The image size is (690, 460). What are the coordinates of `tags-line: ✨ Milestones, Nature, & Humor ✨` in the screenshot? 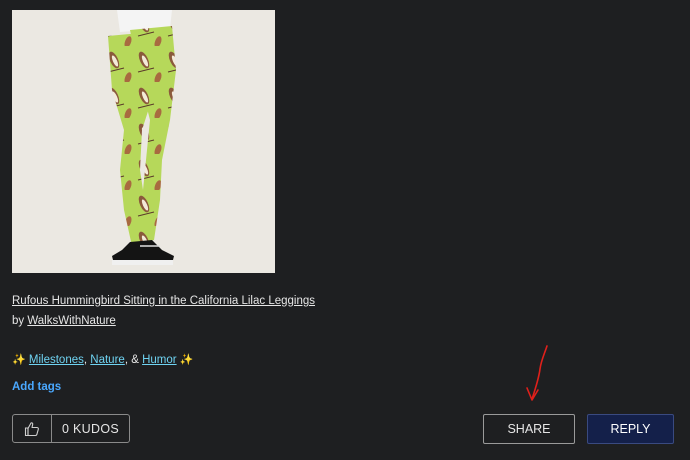 It's located at (103, 359).